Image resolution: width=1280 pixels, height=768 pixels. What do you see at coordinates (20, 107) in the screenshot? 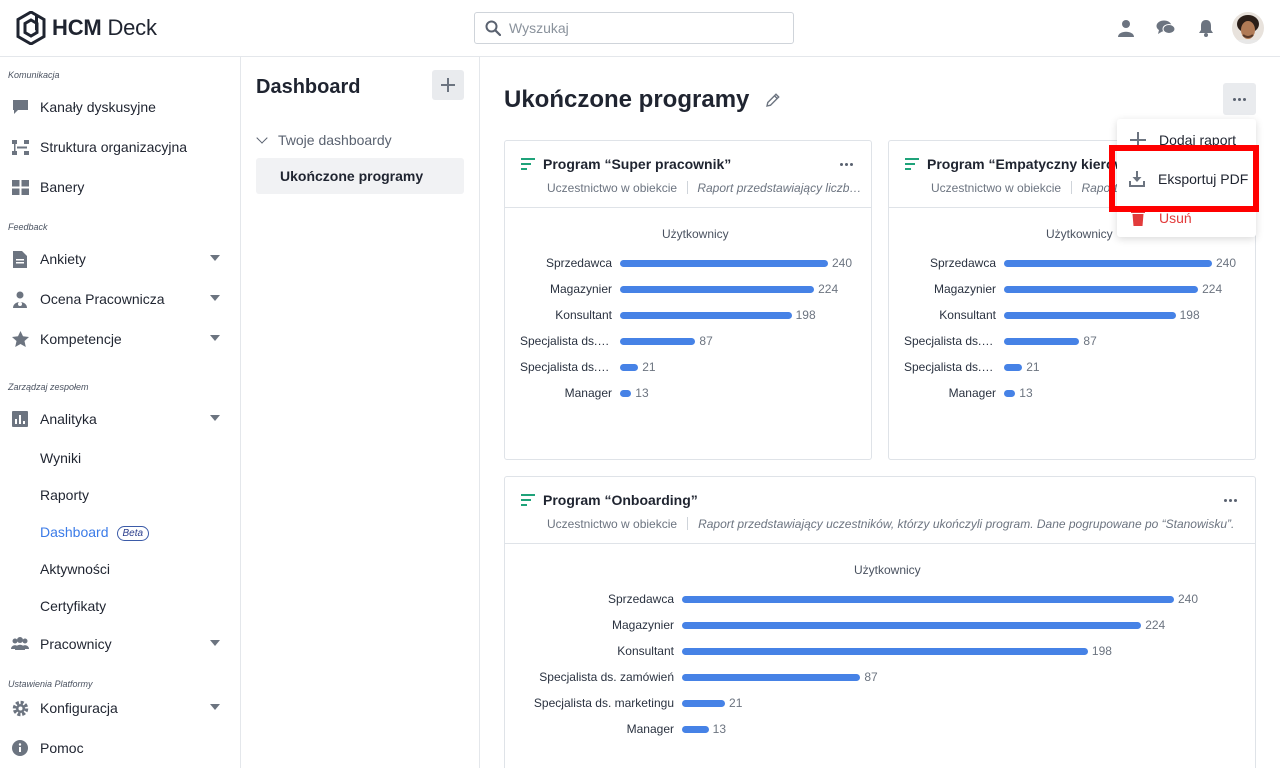
I see `chat-icon` at bounding box center [20, 107].